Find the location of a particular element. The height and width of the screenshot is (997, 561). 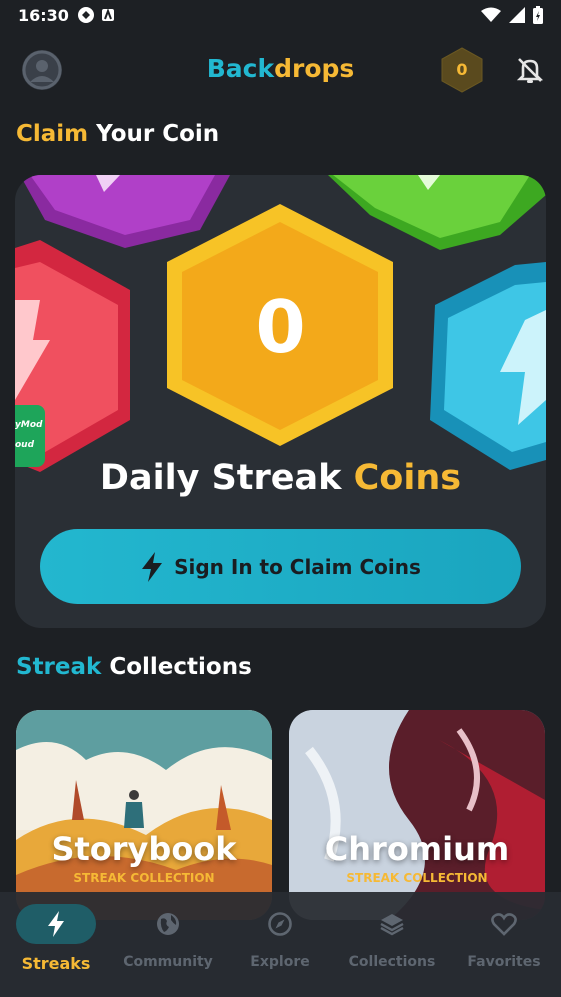

chromium-artwork is located at coordinates (417, 815).